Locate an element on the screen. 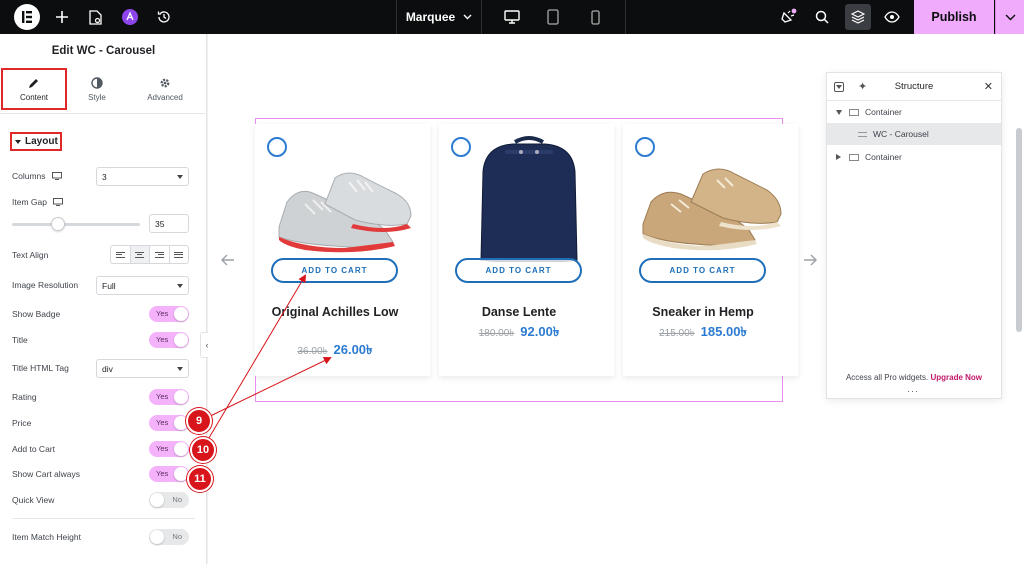 Image resolution: width=1024 pixels, height=564 pixels. columns-select: 3 is located at coordinates (142, 176).